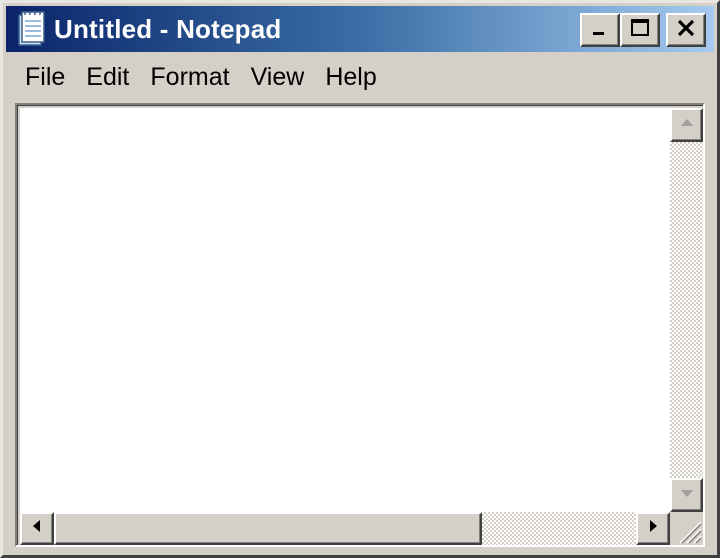 This screenshot has height=558, width=720. I want to click on arrow-right-icon, so click(653, 528).